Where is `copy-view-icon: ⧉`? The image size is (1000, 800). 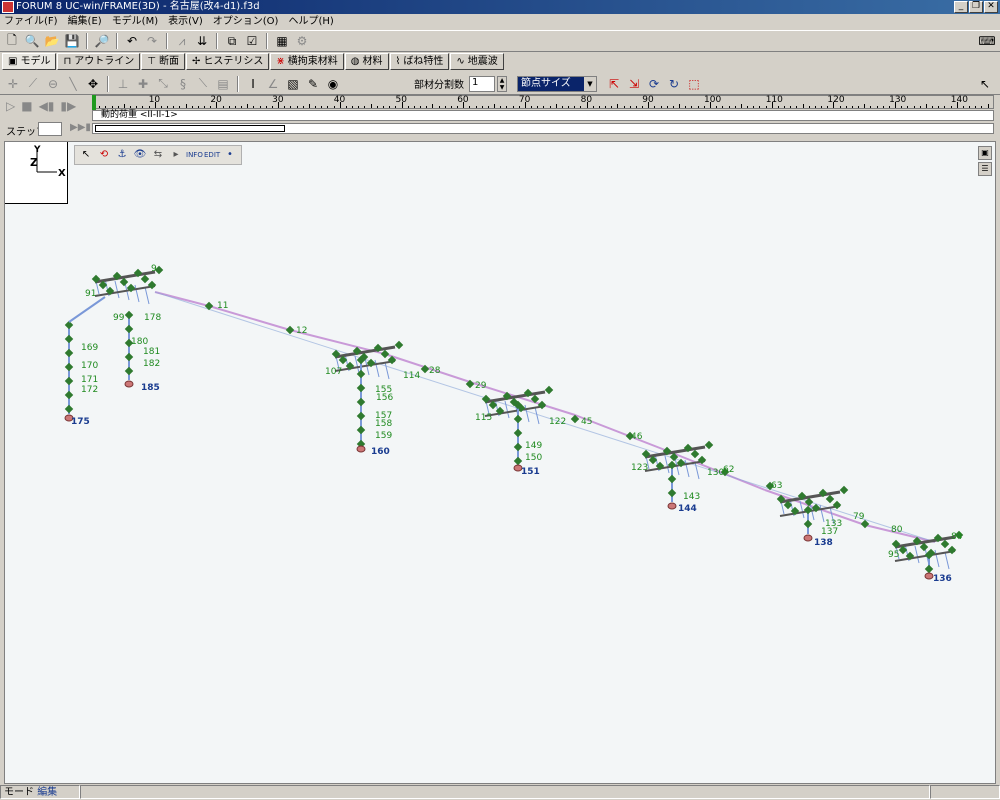 copy-view-icon: ⧉ is located at coordinates (232, 41).